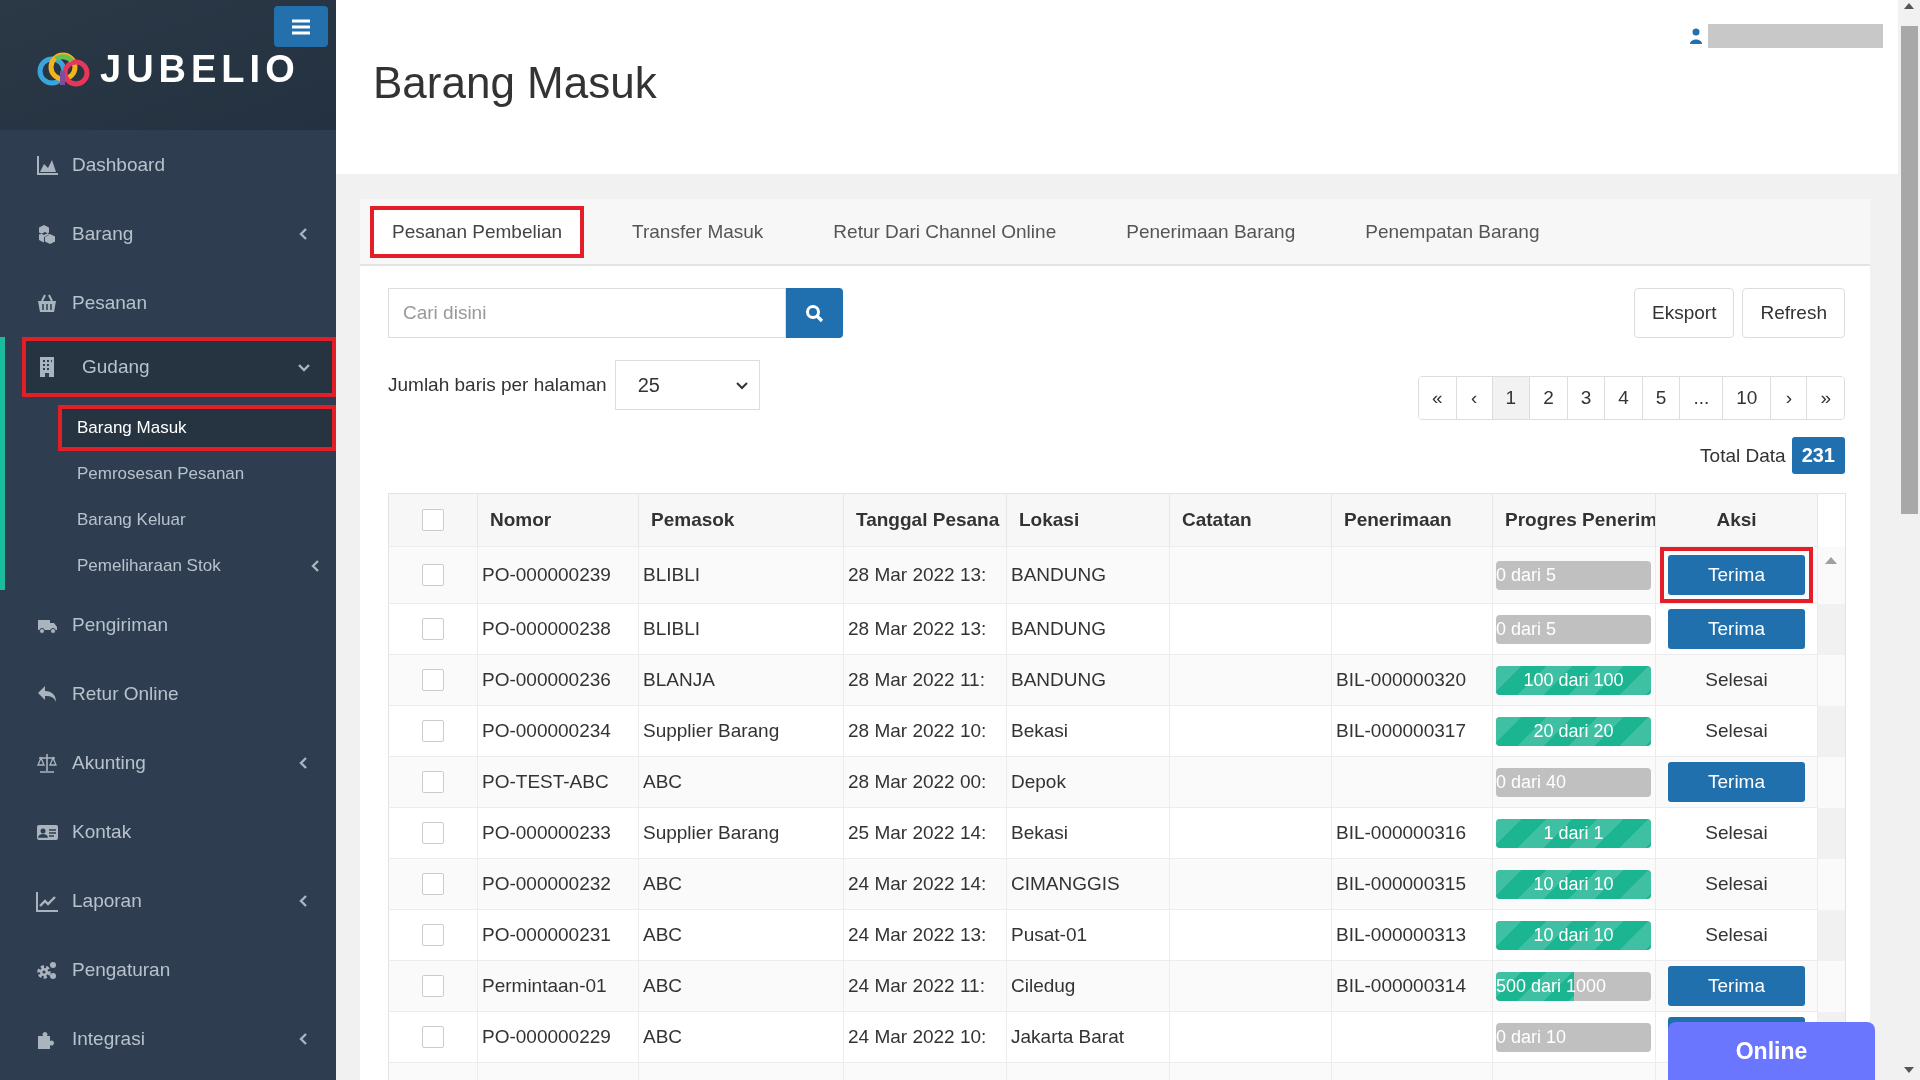 Image resolution: width=1920 pixels, height=1080 pixels. What do you see at coordinates (925, 782) in the screenshot?
I see `table-cell: 28 Mar 2022 00:` at bounding box center [925, 782].